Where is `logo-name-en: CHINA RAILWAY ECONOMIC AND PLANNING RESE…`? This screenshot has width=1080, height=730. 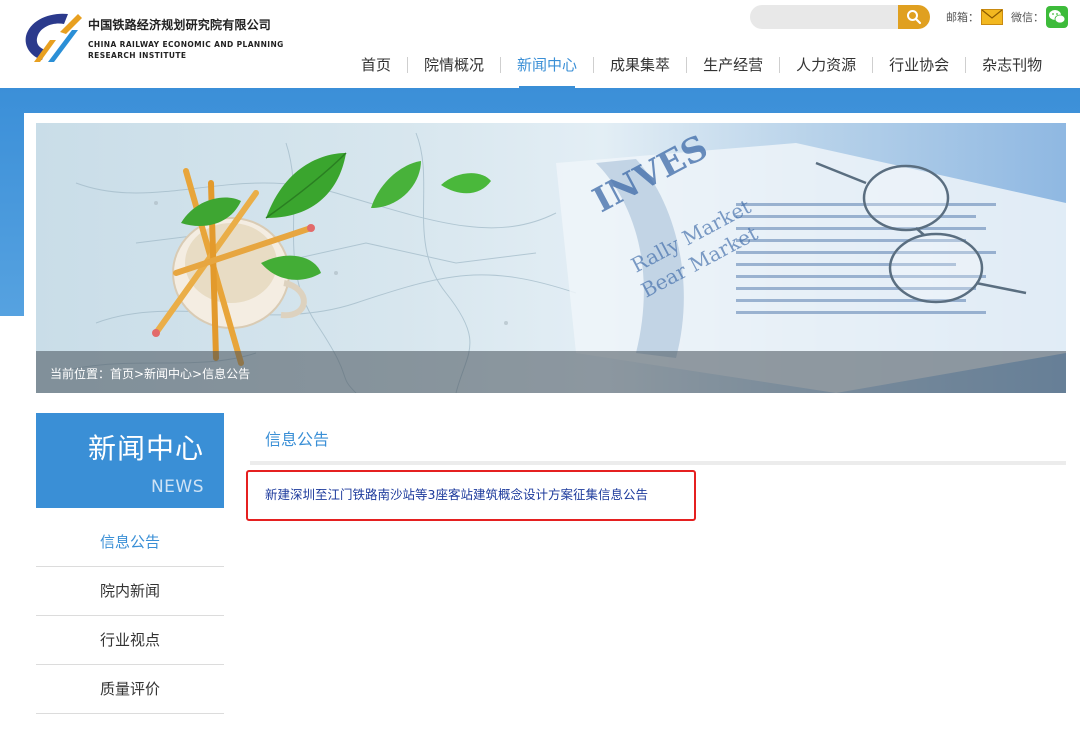
logo-name-en: CHINA RAILWAY ECONOMIC AND PLANNING RESE… is located at coordinates (186, 50).